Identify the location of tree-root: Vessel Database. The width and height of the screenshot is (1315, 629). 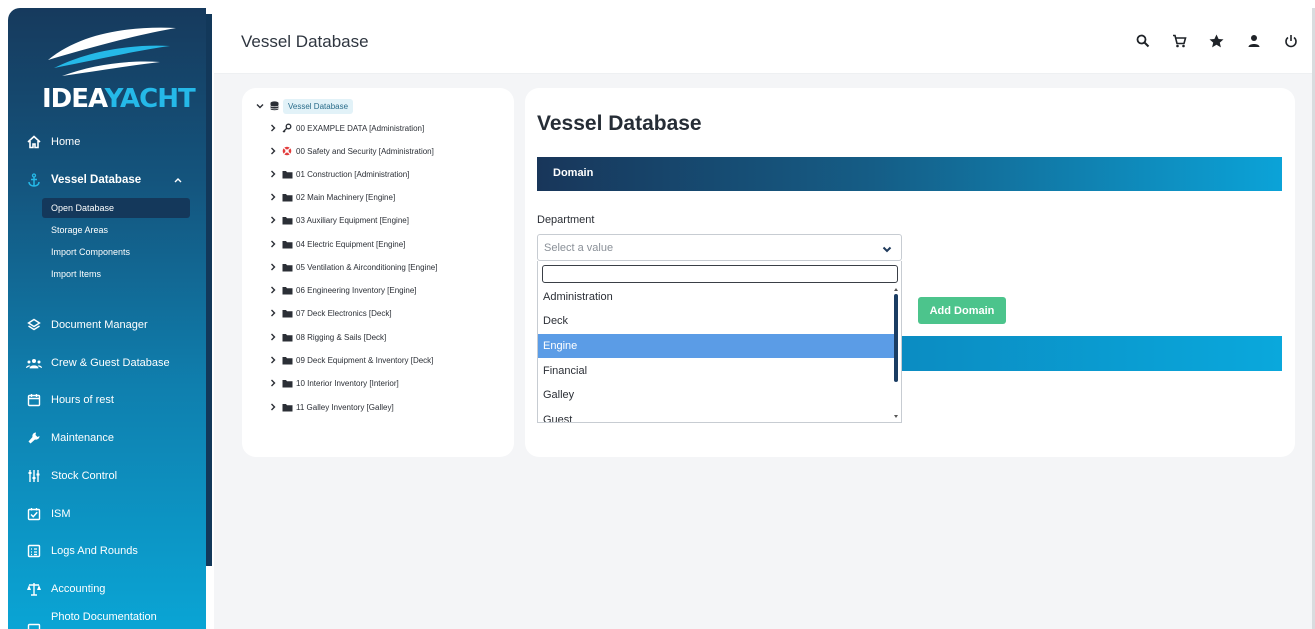
(305, 106).